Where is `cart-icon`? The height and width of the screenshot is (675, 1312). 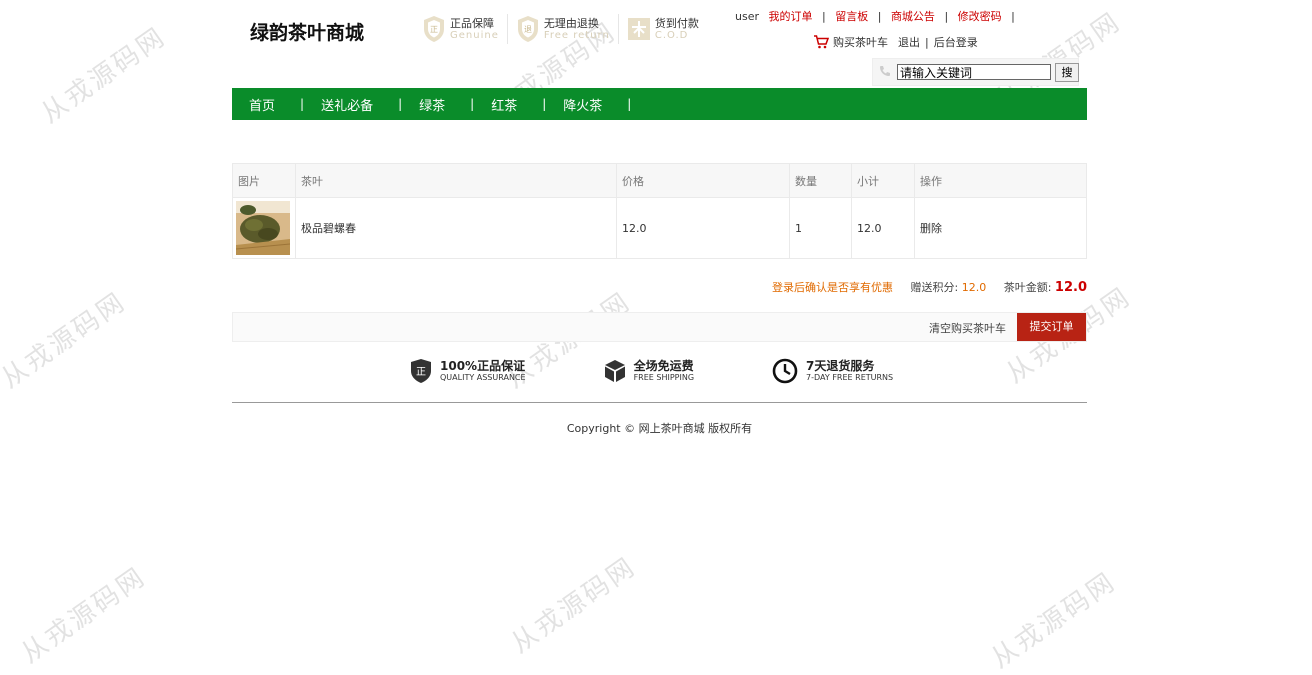
cart-icon is located at coordinates (821, 42).